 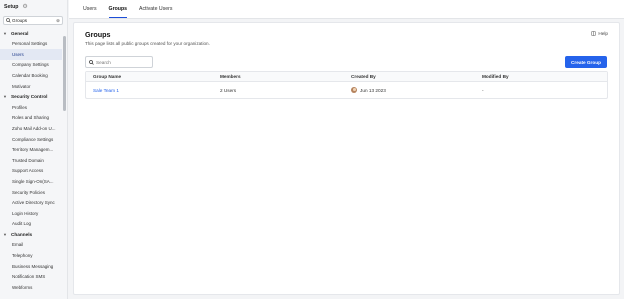 I want to click on sidebar-scrollbar, so click(x=64, y=73).